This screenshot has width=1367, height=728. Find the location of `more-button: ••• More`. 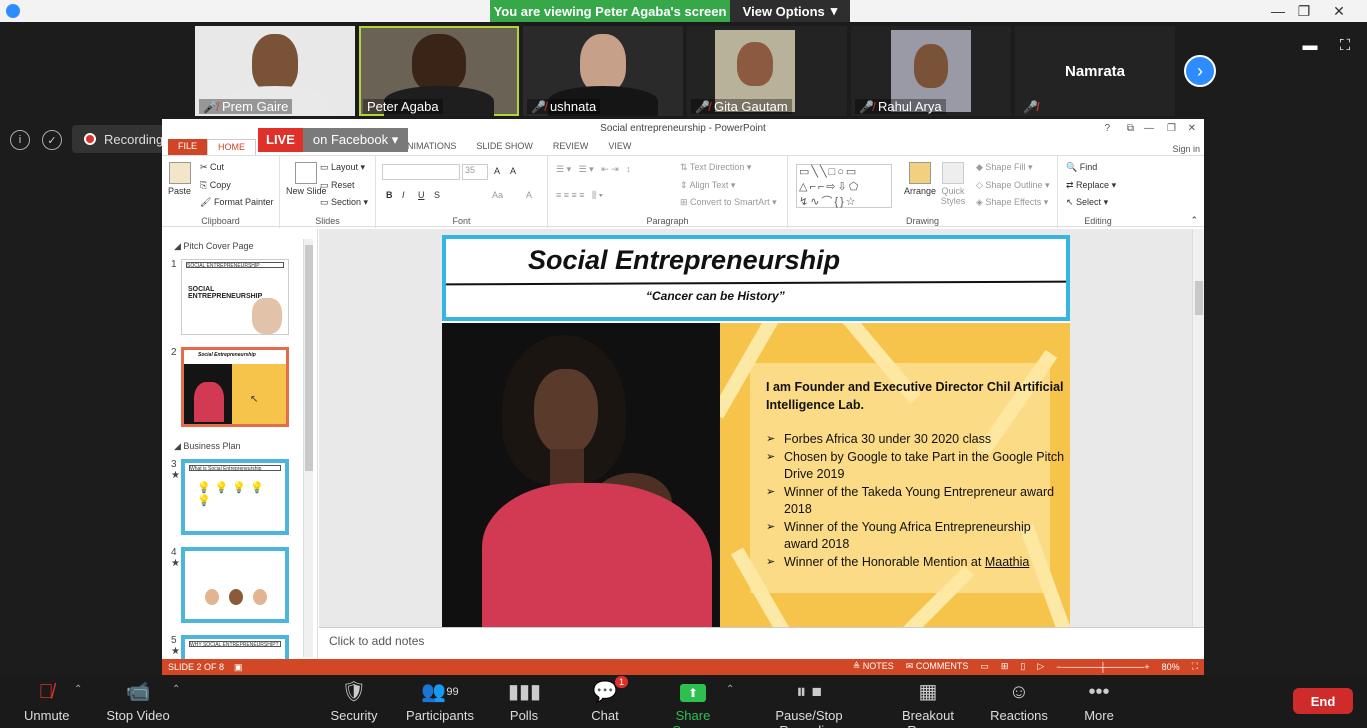

more-button: ••• More is located at coordinates (1099, 701).